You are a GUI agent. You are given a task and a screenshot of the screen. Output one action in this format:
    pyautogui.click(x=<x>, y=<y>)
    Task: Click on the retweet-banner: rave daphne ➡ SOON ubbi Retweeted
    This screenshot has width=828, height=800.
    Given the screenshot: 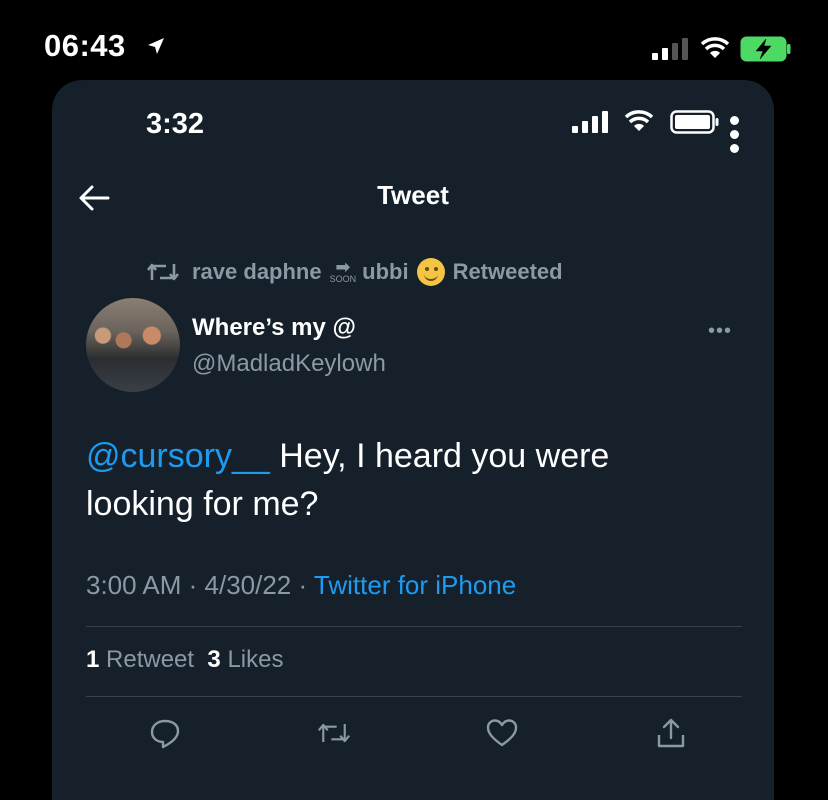 What is the action you would take?
    pyautogui.click(x=354, y=272)
    